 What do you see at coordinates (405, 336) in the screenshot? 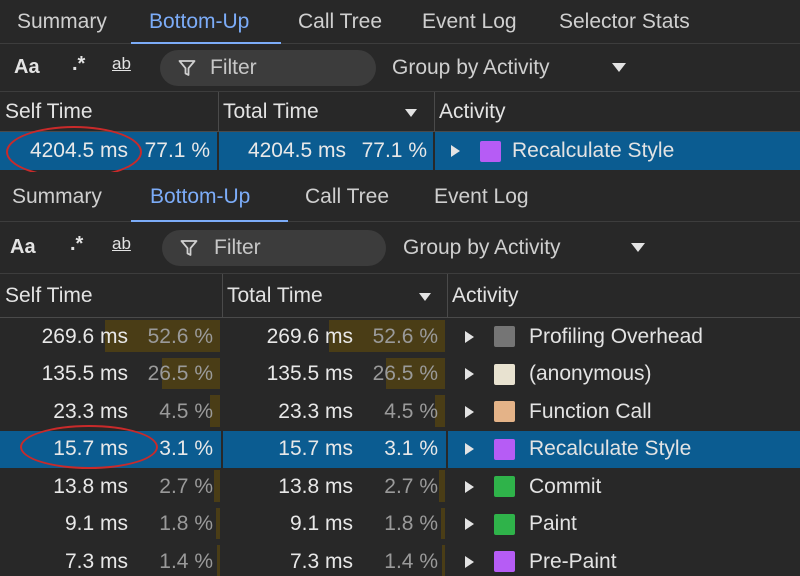
I see `total-time-percent: 52.6 %` at bounding box center [405, 336].